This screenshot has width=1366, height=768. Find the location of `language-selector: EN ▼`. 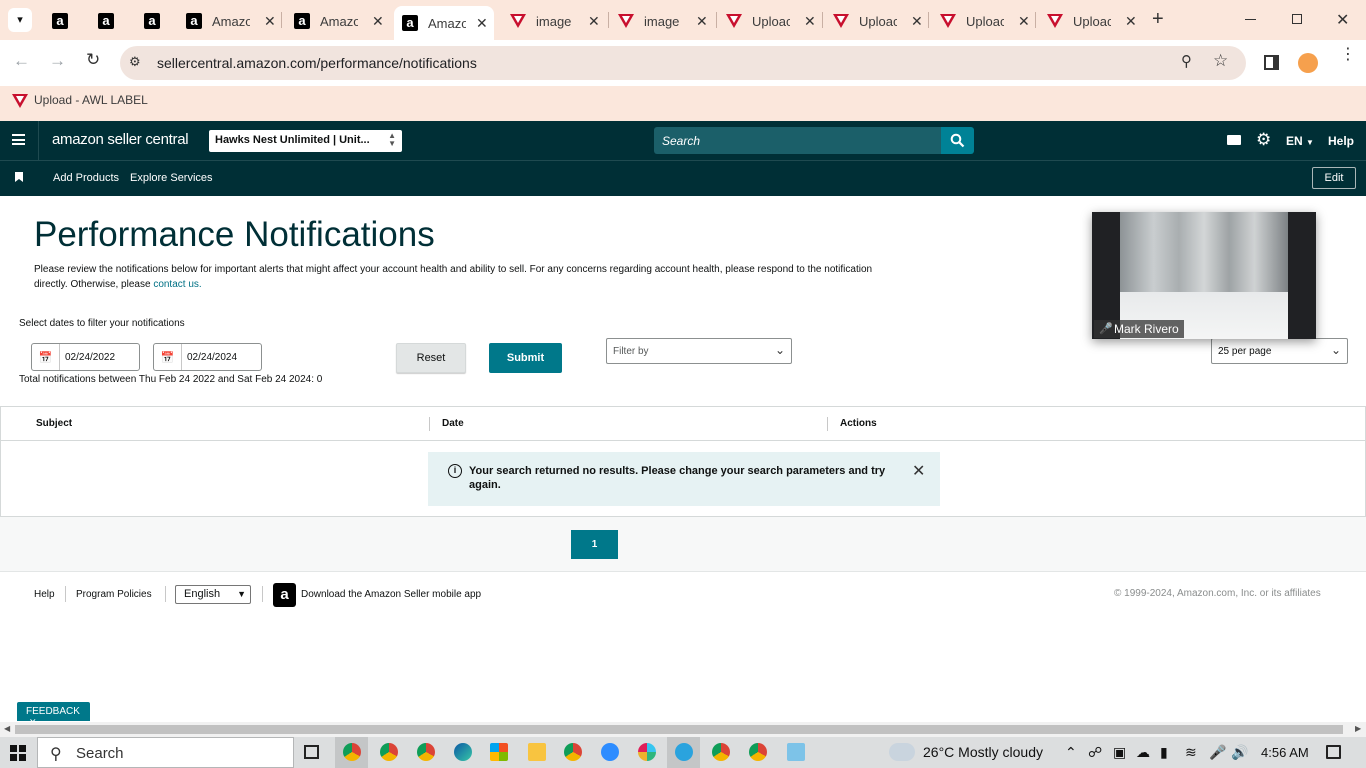

language-selector: EN ▼ is located at coordinates (1300, 141).